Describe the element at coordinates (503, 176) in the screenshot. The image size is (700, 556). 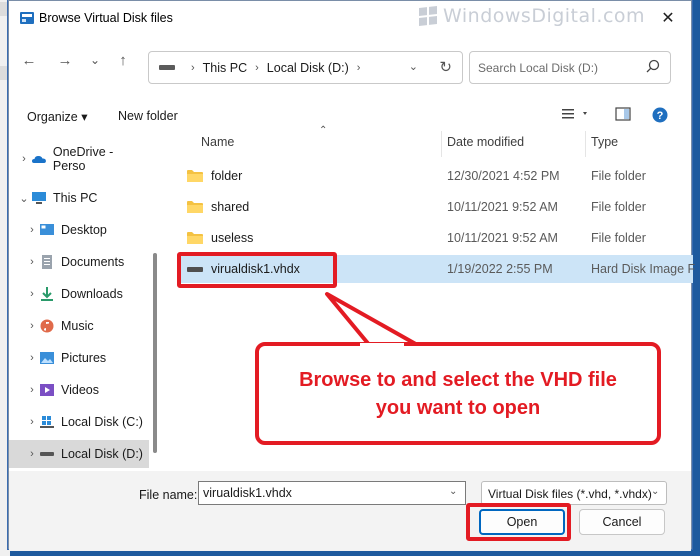
I see `file-date: 12/30/2021 4:52 PM` at that location.